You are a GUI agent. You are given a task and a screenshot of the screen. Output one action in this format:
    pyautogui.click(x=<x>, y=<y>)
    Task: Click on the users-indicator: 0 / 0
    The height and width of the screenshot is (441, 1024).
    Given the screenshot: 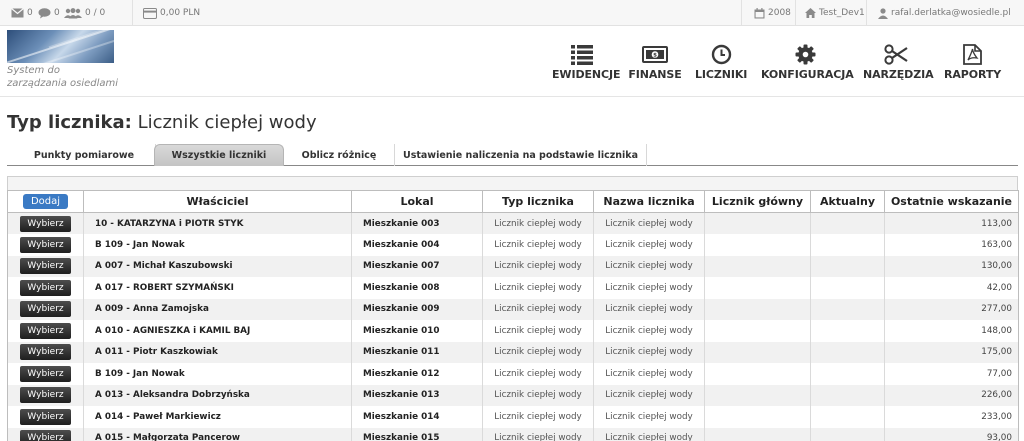 What is the action you would take?
    pyautogui.click(x=84, y=13)
    